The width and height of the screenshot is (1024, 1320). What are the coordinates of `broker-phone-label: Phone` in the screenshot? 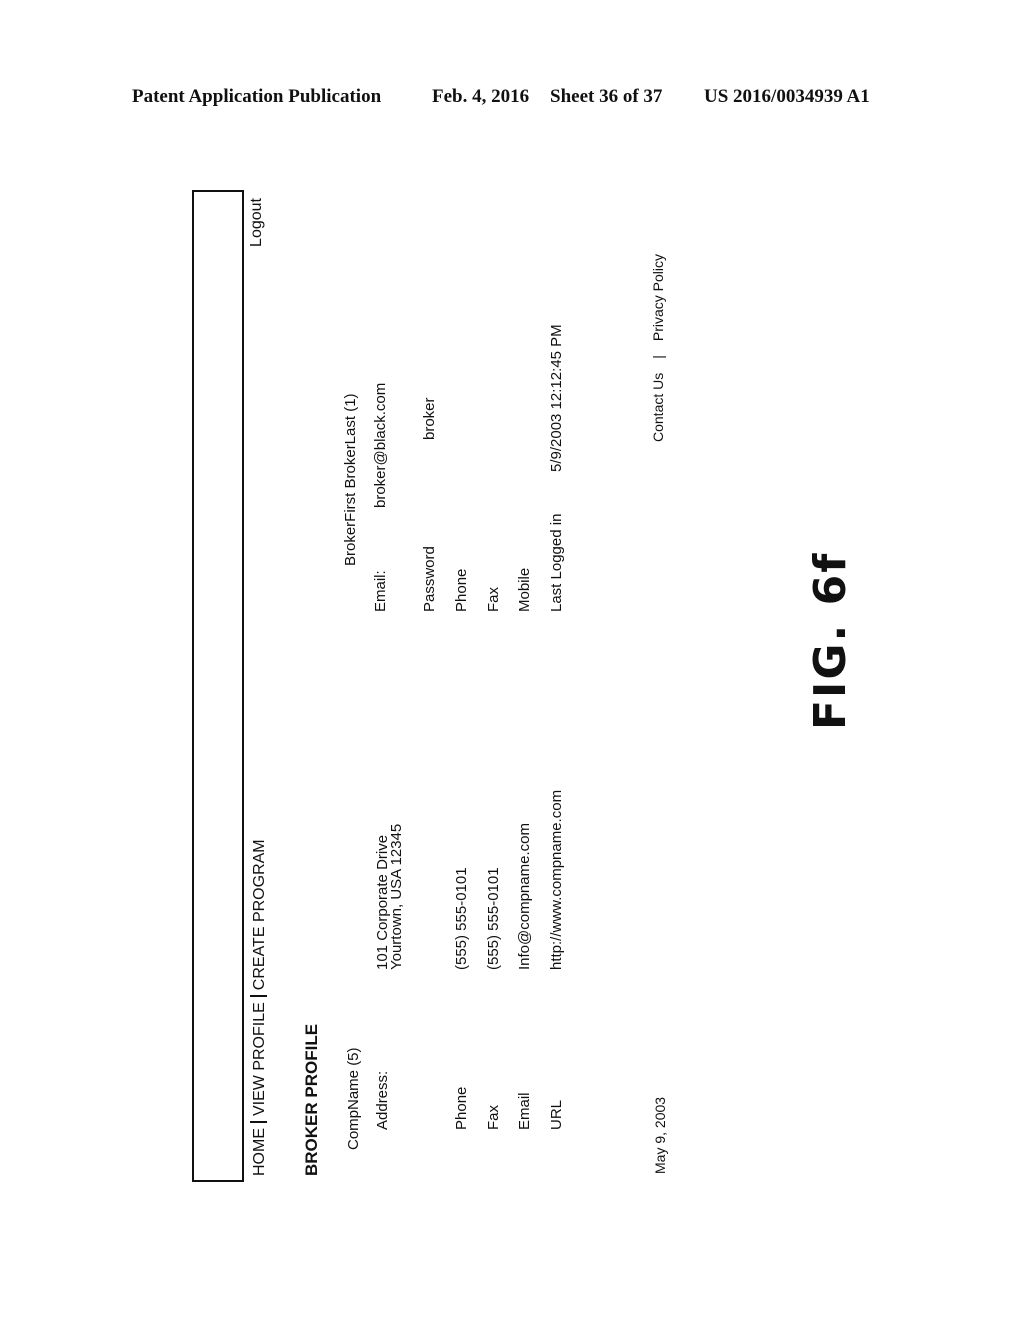 It's located at (461, 590).